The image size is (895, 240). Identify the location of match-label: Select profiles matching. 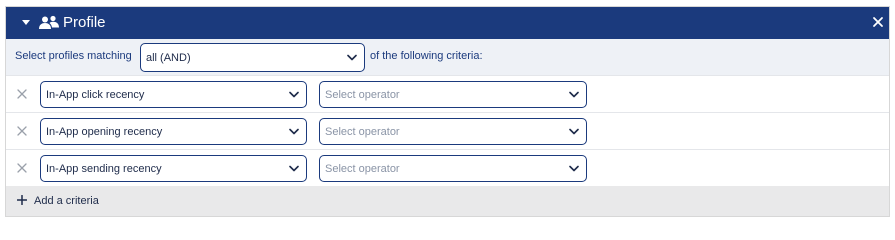
(73, 56).